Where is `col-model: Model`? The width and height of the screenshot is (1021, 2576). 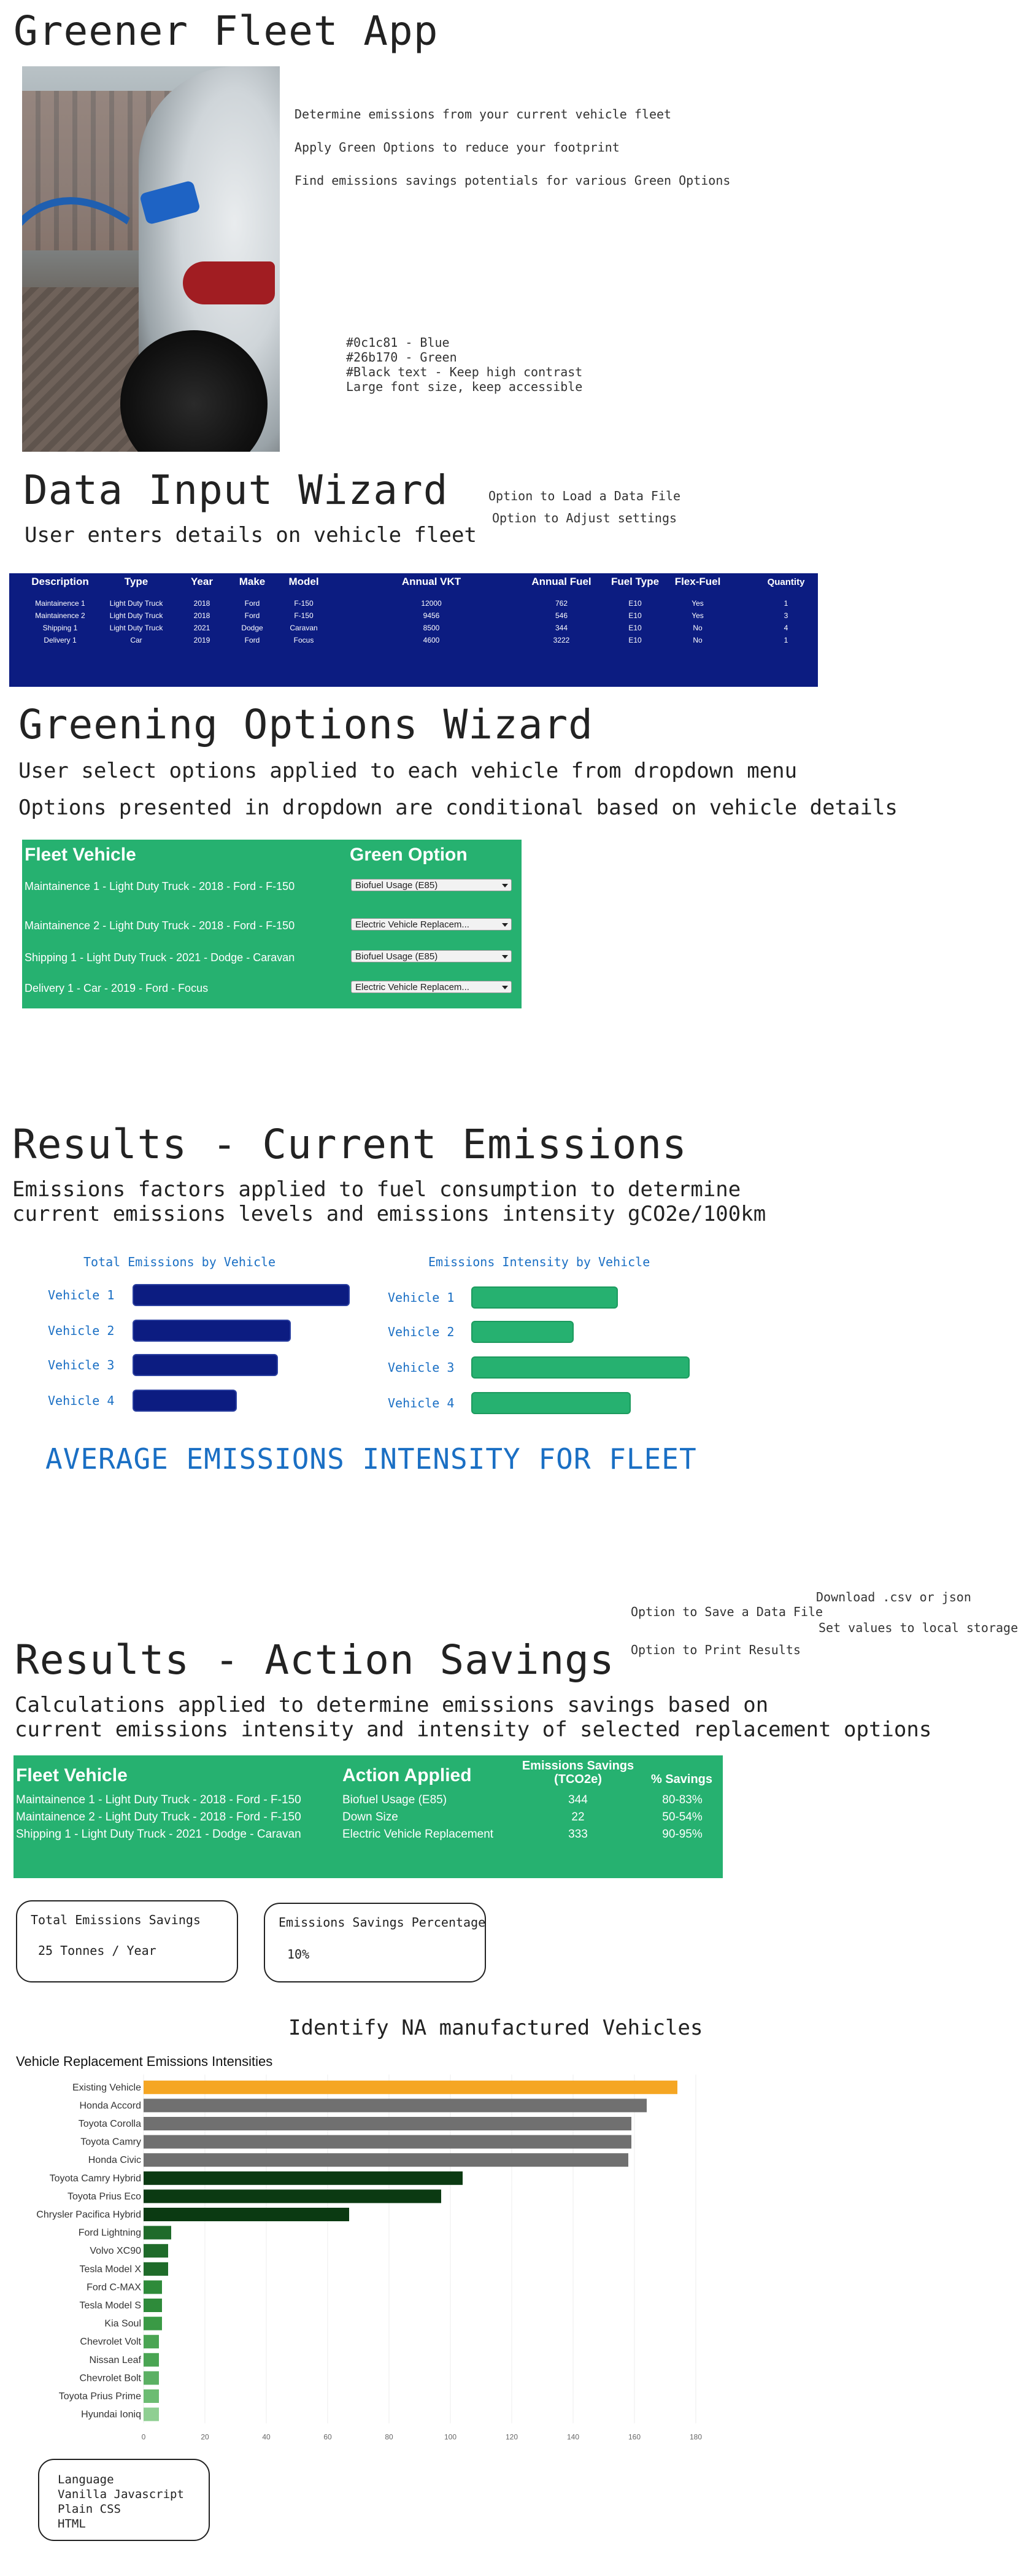
col-model: Model is located at coordinates (303, 581).